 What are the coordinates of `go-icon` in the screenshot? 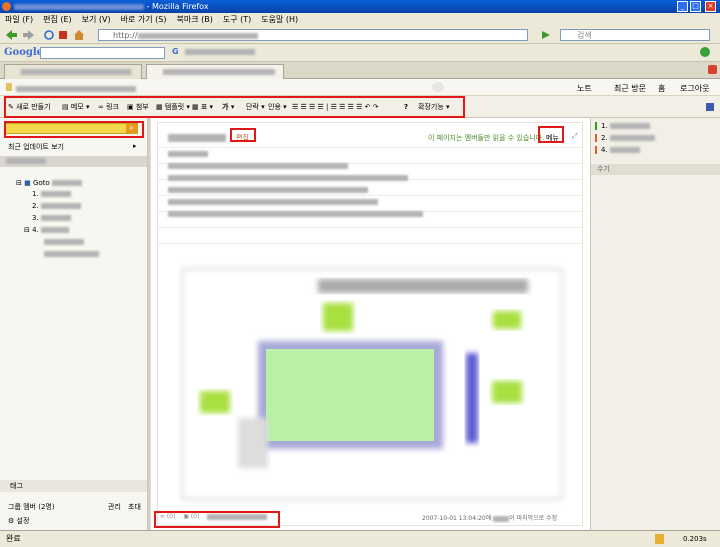 It's located at (546, 35).